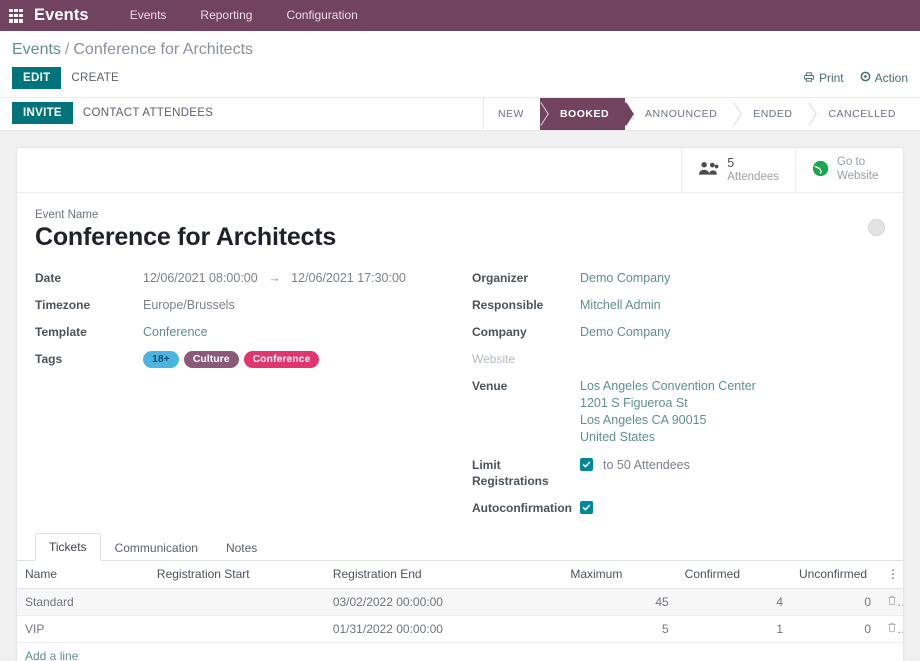 The width and height of the screenshot is (920, 661). Describe the element at coordinates (163, 49) in the screenshot. I see `breadcrumb-current-record: Conference for Architects` at that location.